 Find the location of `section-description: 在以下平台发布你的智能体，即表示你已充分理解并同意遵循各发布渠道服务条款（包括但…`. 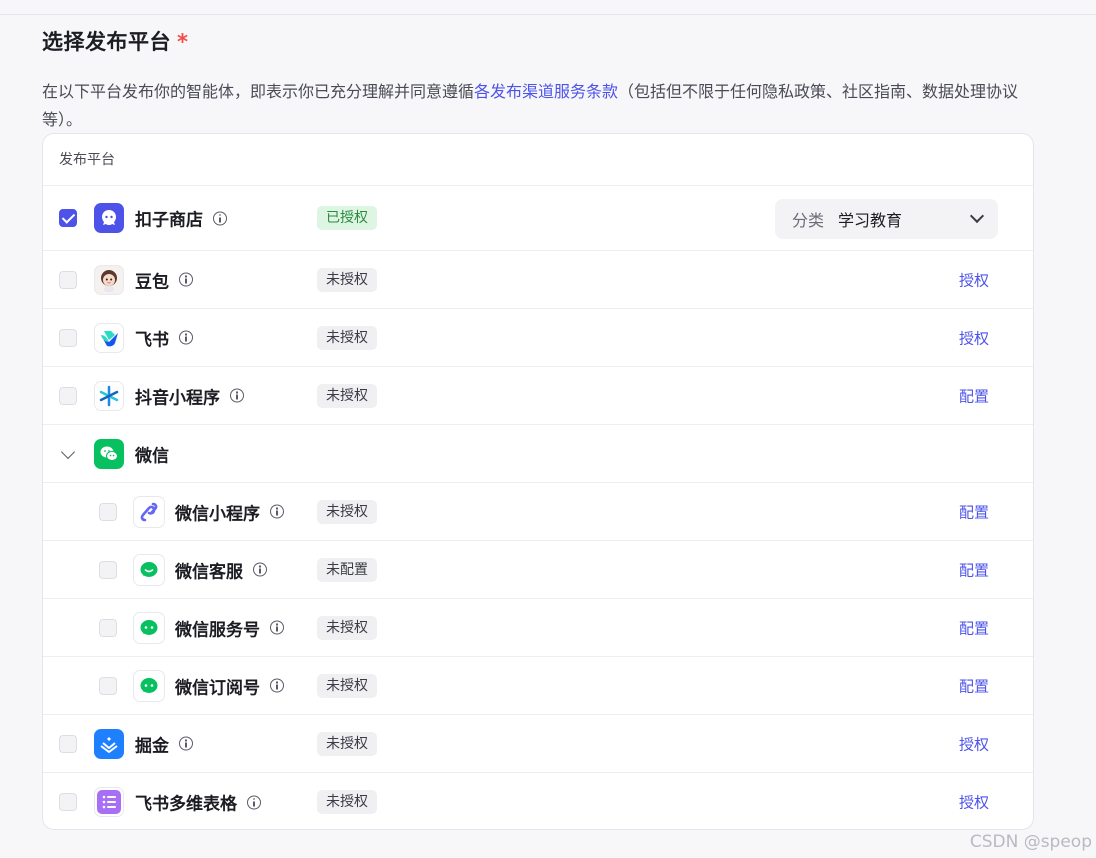

section-description: 在以下平台发布你的智能体，即表示你已充分理解并同意遵循各发布渠道服务条款（包括但… is located at coordinates (530, 105).